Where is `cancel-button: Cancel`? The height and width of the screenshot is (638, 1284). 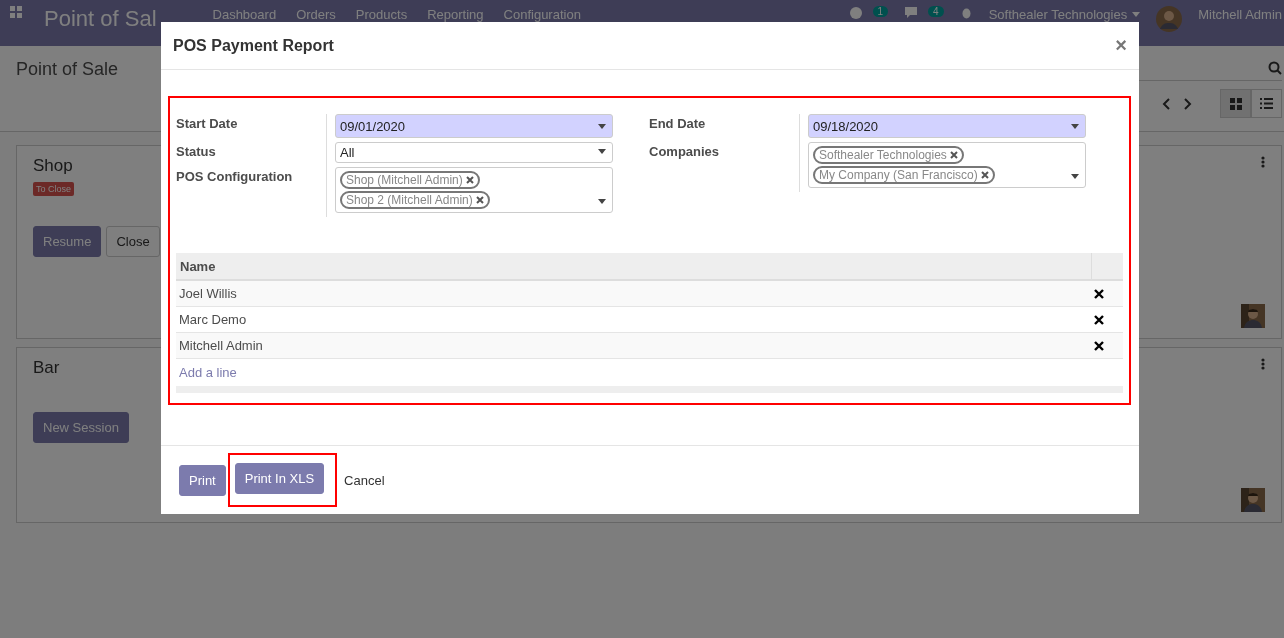
cancel-button: Cancel is located at coordinates (364, 480).